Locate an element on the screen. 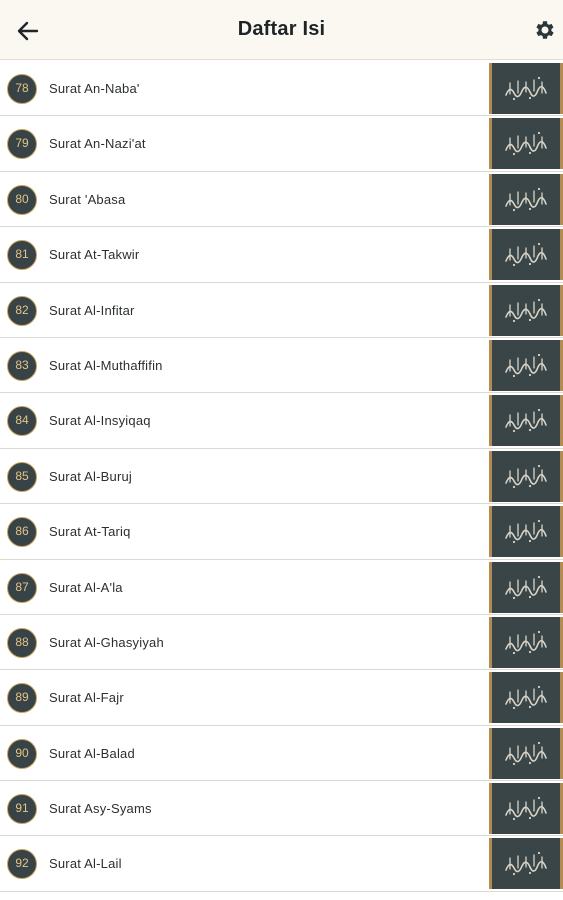  surah-list-item: 80 Surat 'Abasa is located at coordinates (281, 199).